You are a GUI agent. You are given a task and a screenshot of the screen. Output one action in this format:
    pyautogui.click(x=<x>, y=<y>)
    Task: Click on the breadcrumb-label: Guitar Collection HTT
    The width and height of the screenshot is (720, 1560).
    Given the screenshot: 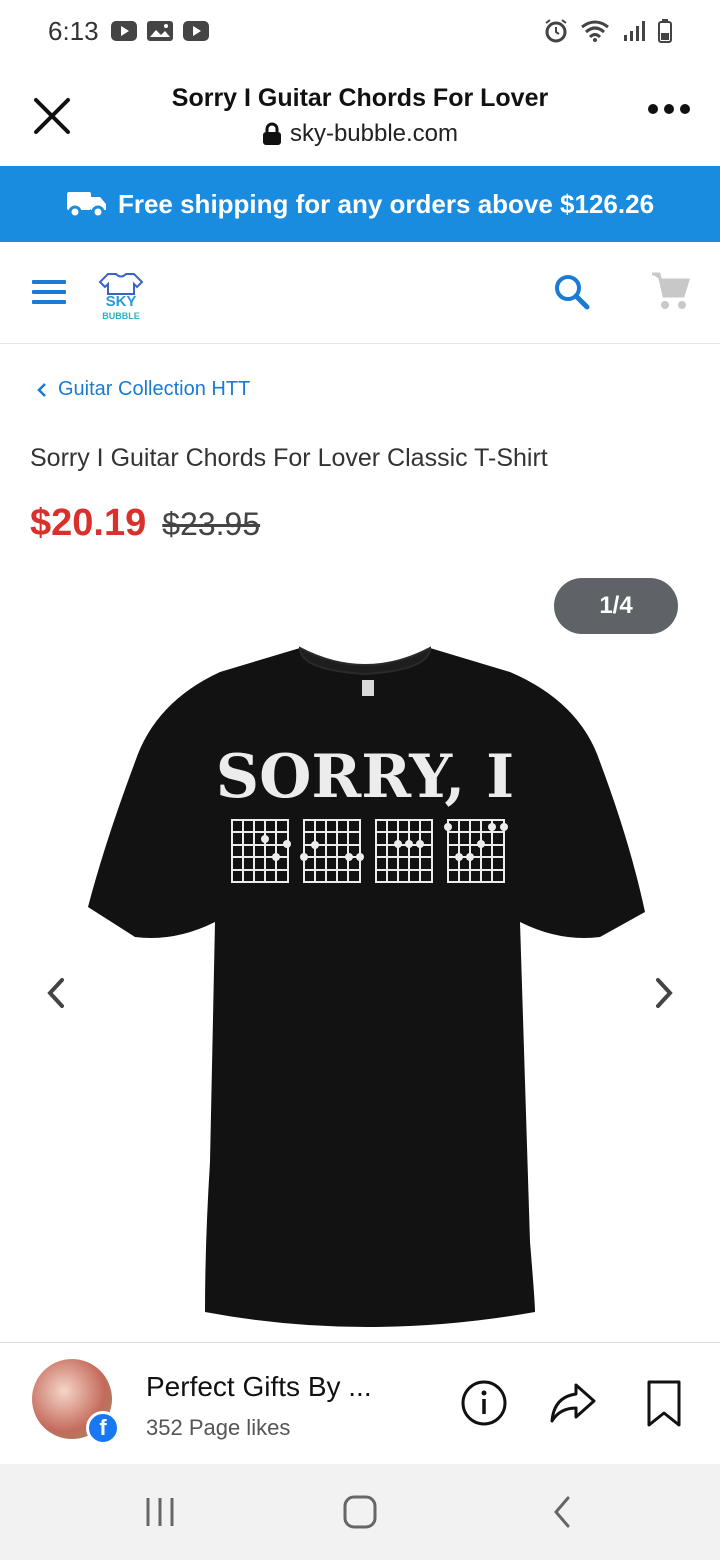 What is the action you would take?
    pyautogui.click(x=154, y=389)
    